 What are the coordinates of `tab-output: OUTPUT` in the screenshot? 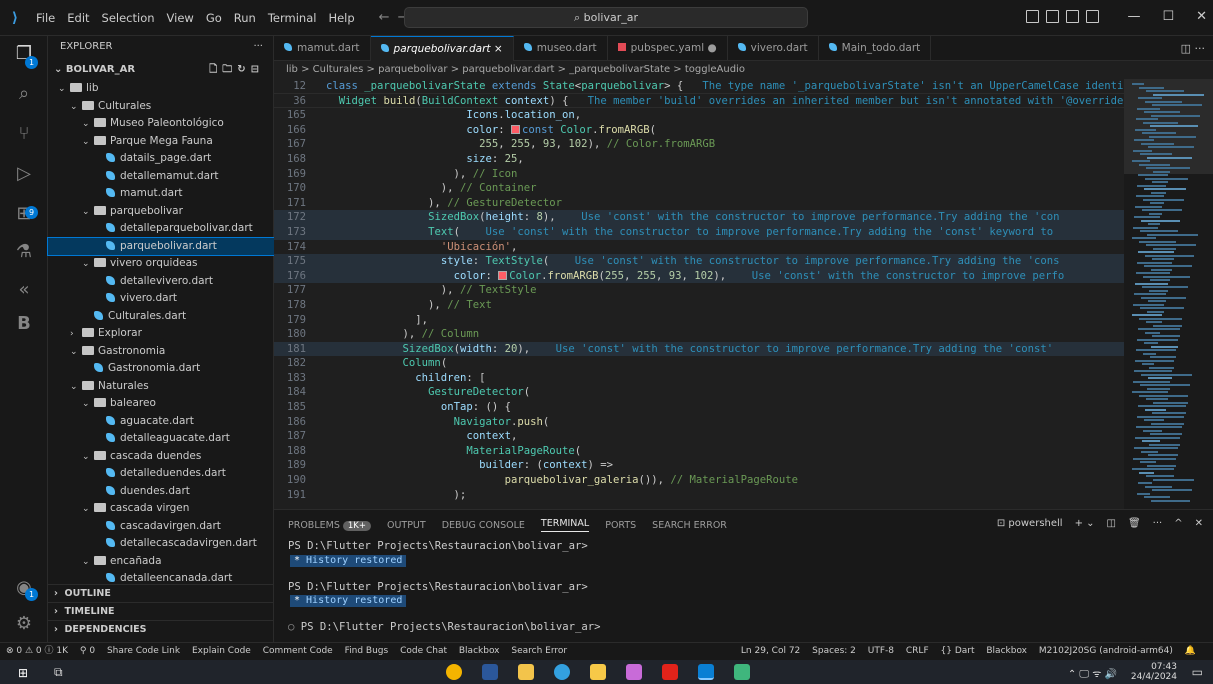 It's located at (406, 525).